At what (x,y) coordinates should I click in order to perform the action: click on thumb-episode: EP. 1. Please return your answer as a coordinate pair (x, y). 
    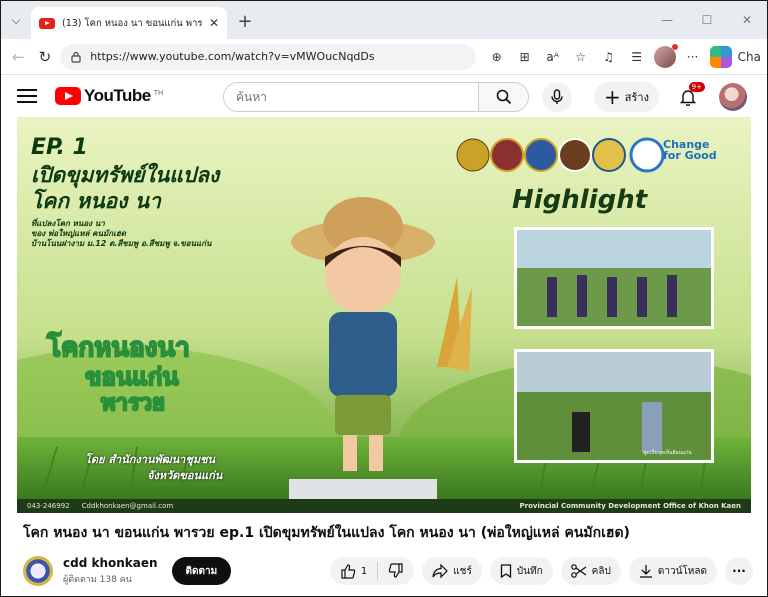
    Looking at the image, I should click on (59, 147).